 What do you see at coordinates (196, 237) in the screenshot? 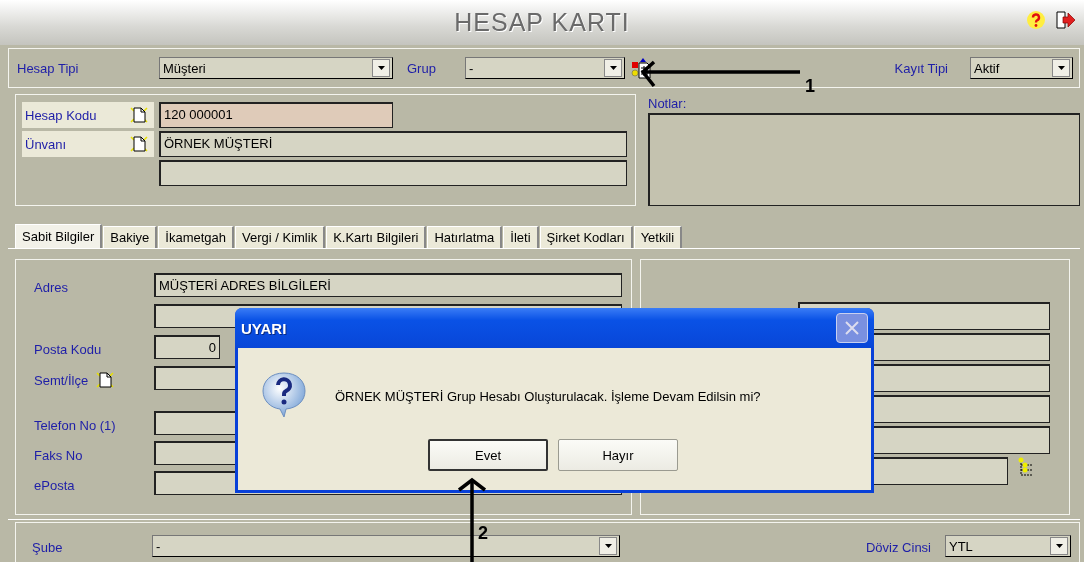
I see `tab: İkametgah` at bounding box center [196, 237].